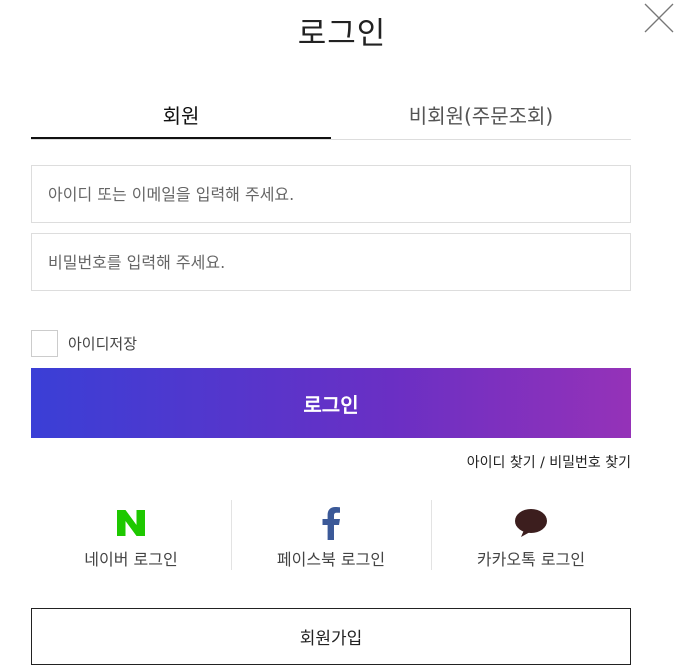 The height and width of the screenshot is (668, 684). What do you see at coordinates (331, 194) in the screenshot?
I see `id-input` at bounding box center [331, 194].